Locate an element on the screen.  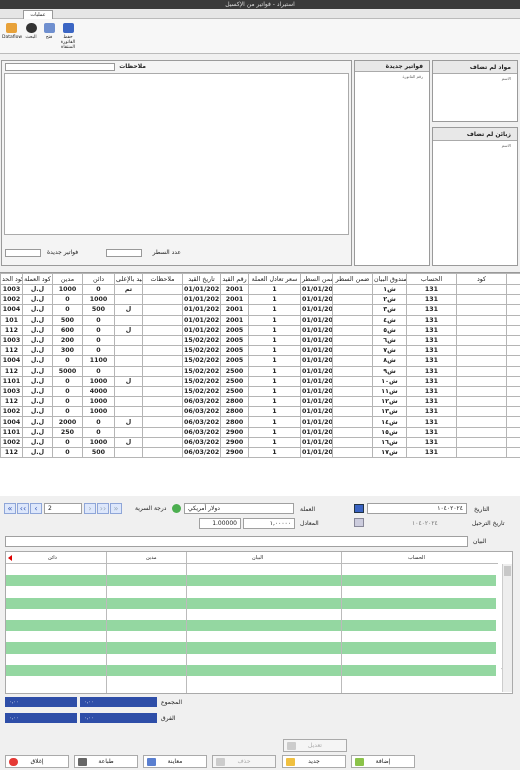
close-button: إغلاق is located at coordinates (37, 761).